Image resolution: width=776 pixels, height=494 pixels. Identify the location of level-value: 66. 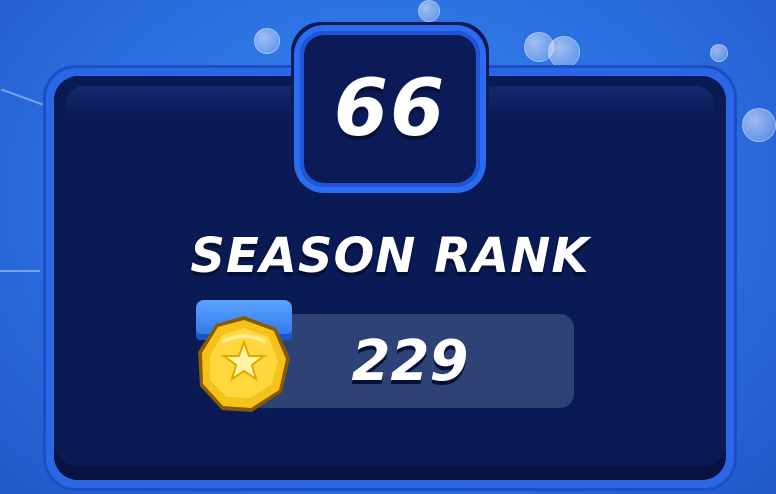
(390, 109).